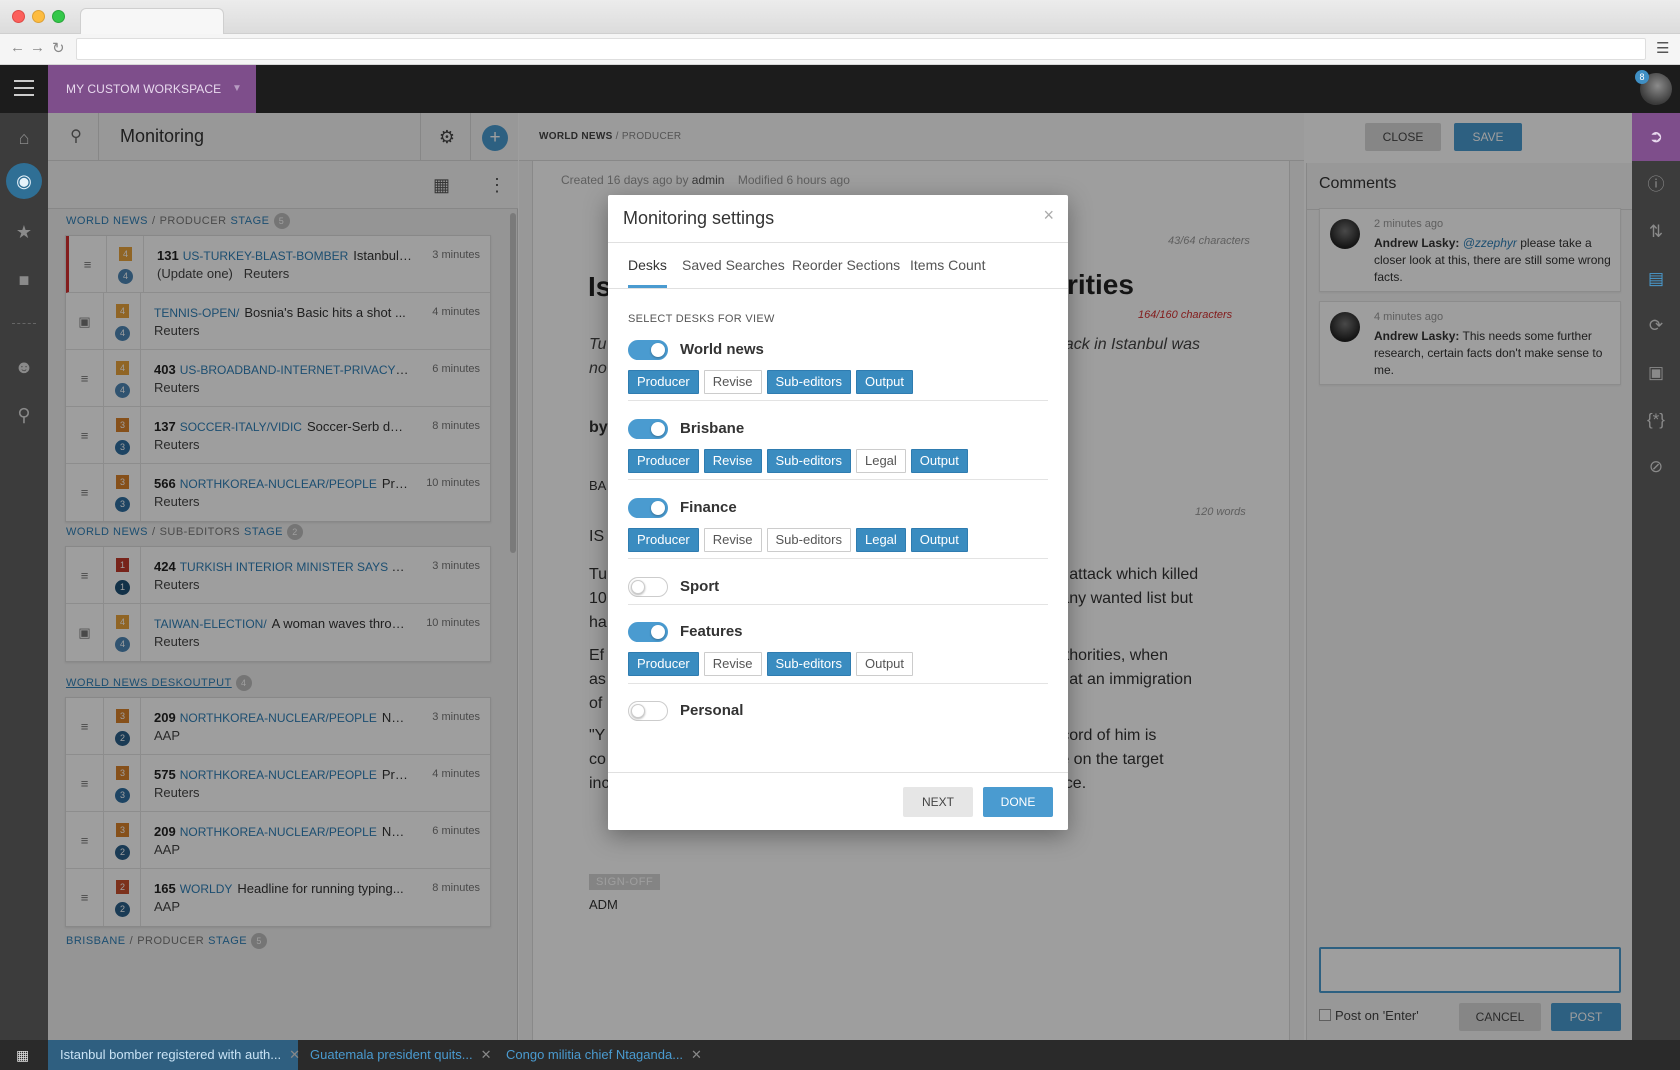 Image resolution: width=1680 pixels, height=1070 pixels. Describe the element at coordinates (1048, 215) in the screenshot. I see `close-icon: ×` at that location.